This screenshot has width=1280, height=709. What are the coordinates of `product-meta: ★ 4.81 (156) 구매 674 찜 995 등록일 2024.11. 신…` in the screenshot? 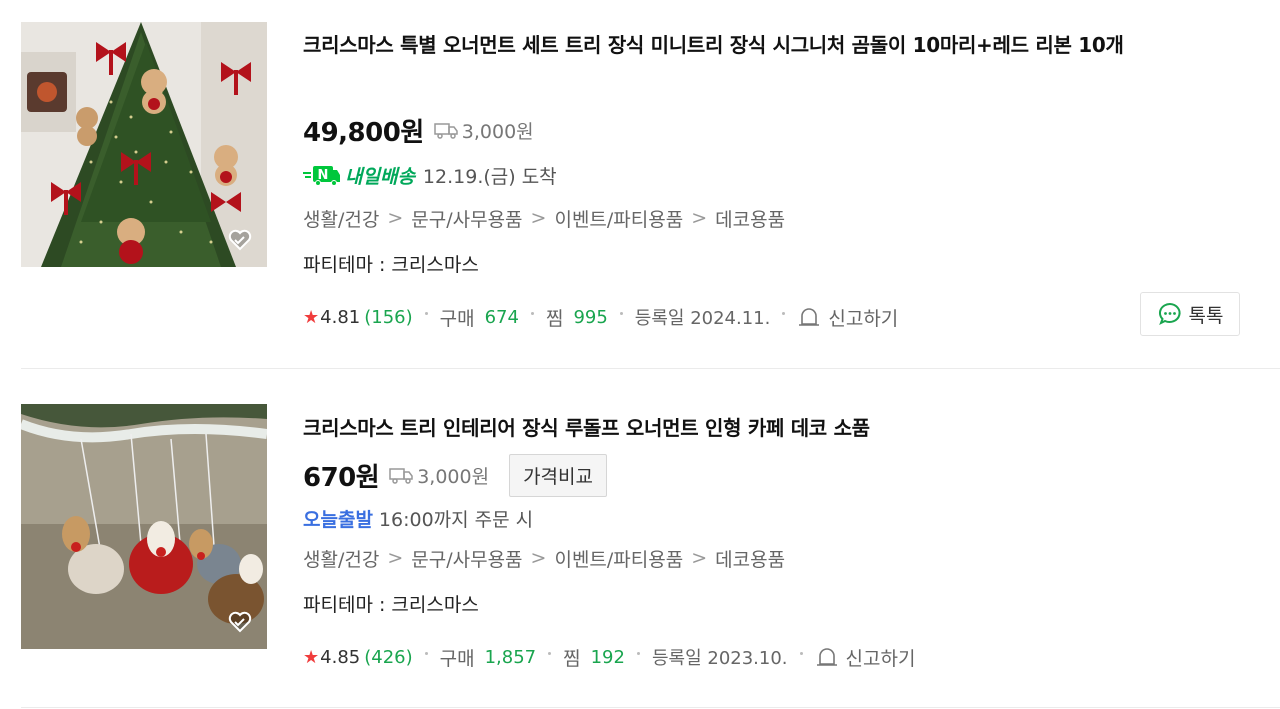 It's located at (600, 317).